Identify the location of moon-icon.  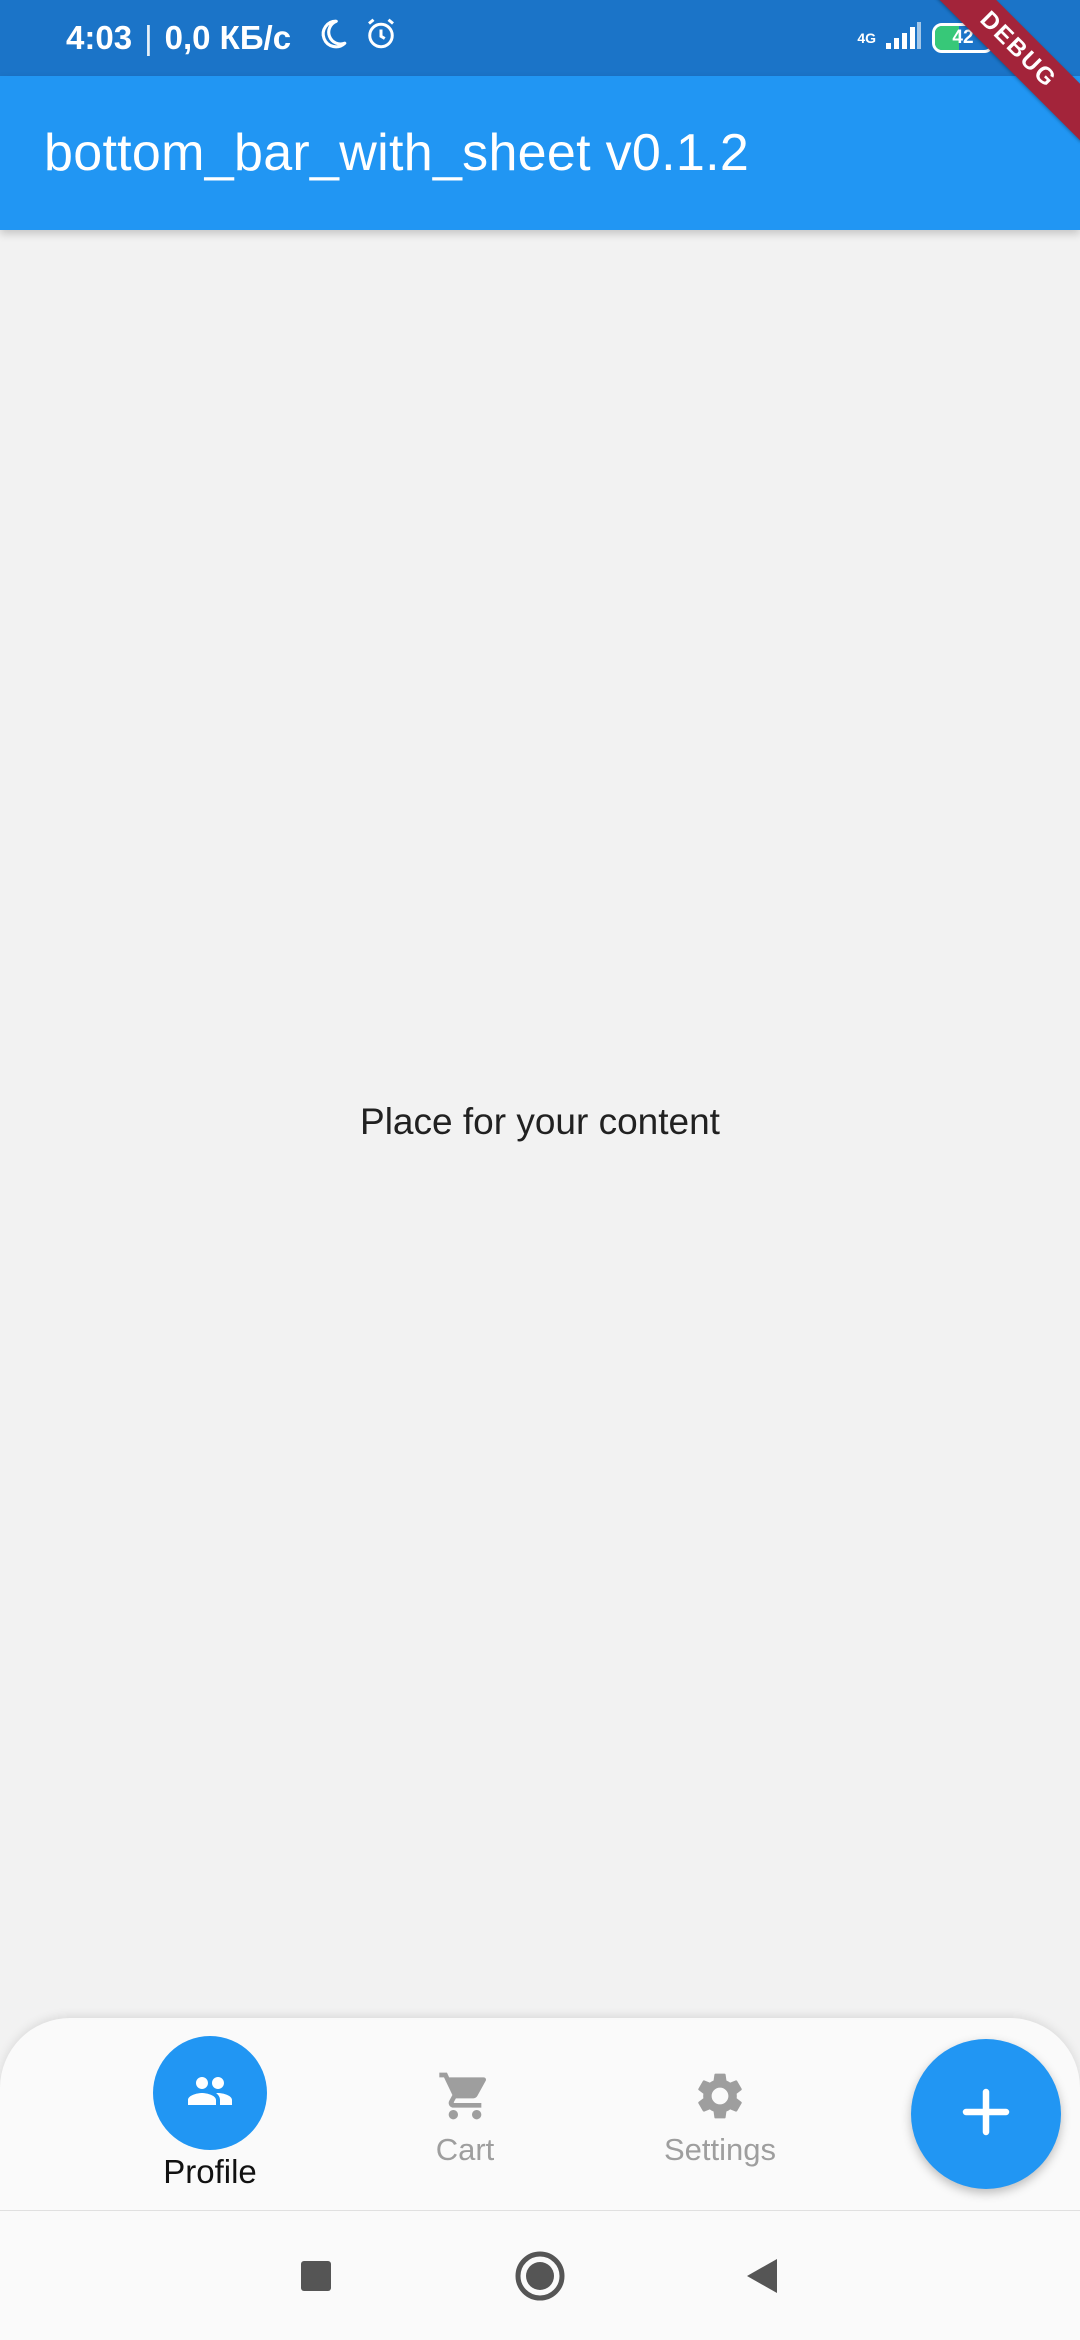
(332, 38).